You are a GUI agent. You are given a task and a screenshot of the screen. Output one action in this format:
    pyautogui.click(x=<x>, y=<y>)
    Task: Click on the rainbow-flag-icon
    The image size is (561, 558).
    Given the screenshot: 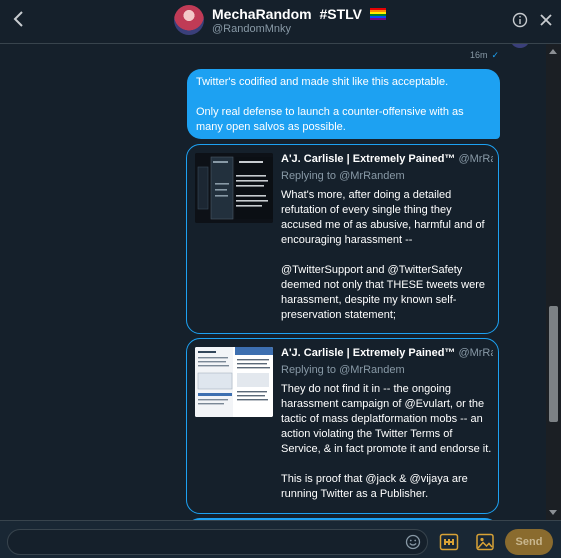 What is the action you would take?
    pyautogui.click(x=377, y=14)
    